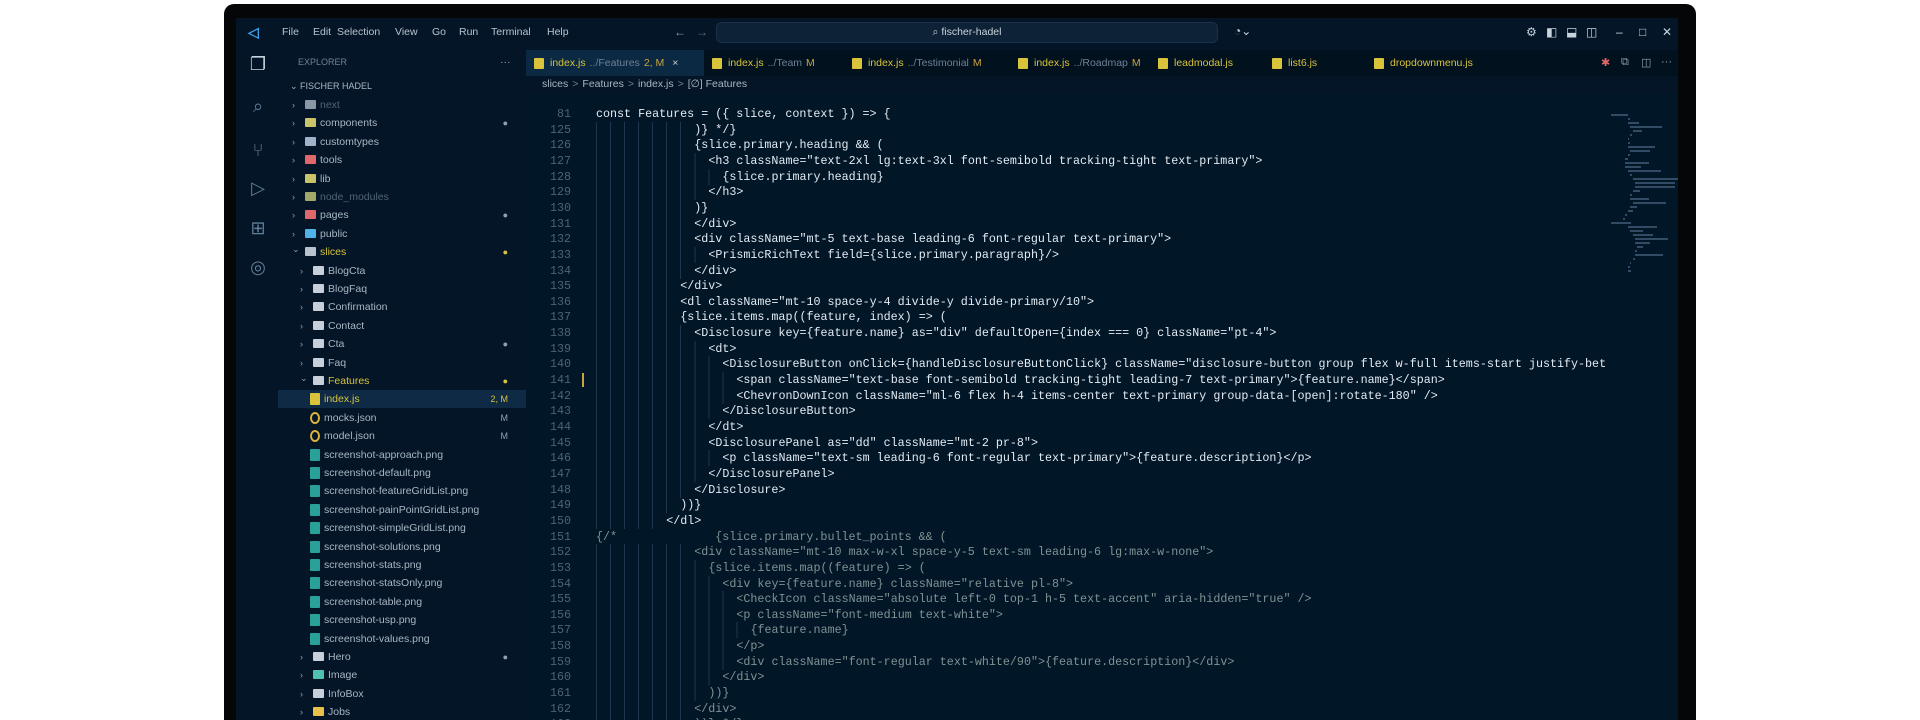 Image resolution: width=1920 pixels, height=720 pixels. Describe the element at coordinates (402, 455) in the screenshot. I see `tree-item-screenshot-approach-png: screenshot-approach.png` at that location.